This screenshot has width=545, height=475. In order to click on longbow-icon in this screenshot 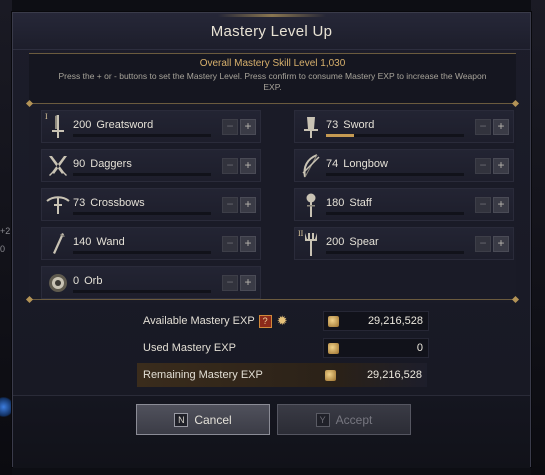, I will do `click(311, 166)`.